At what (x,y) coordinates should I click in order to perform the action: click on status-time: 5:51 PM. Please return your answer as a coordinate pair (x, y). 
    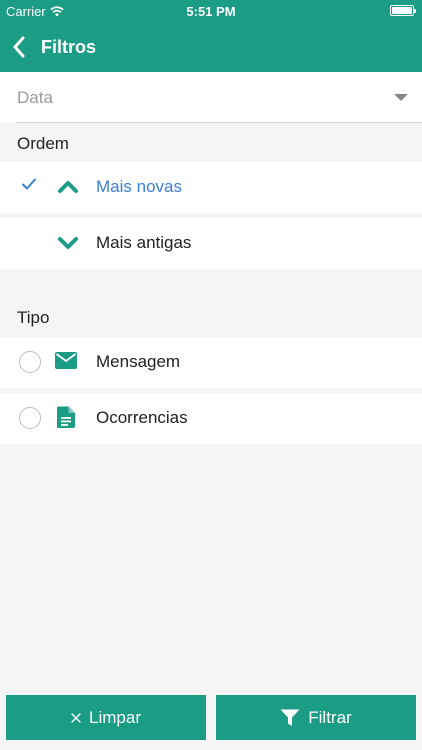
    Looking at the image, I should click on (211, 11).